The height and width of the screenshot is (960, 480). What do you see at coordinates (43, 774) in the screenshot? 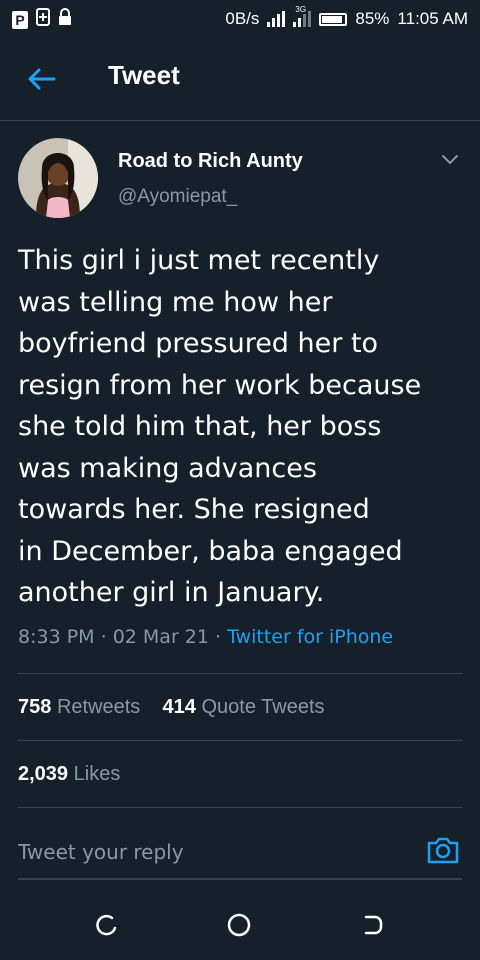
I see `likes-count: 2,039` at bounding box center [43, 774].